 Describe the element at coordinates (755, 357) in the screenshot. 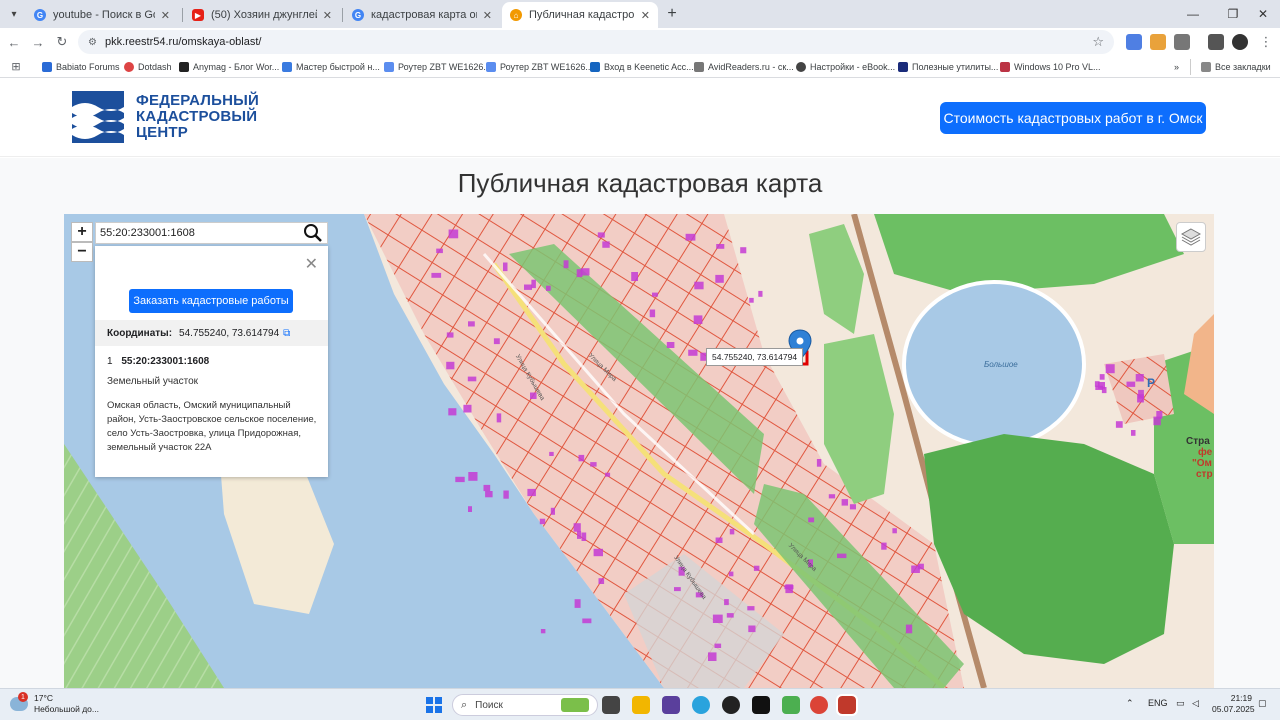

I see `coordinates-tooltip: 54.755240, 73.614794` at that location.